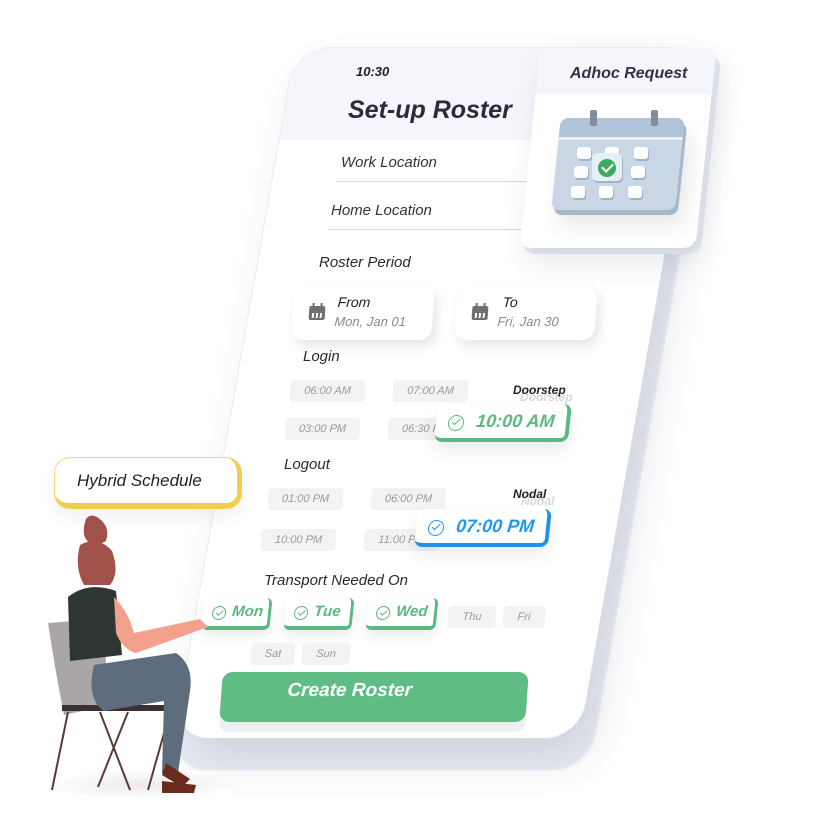  I want to click on calendar-header-bar, so click(621, 129).